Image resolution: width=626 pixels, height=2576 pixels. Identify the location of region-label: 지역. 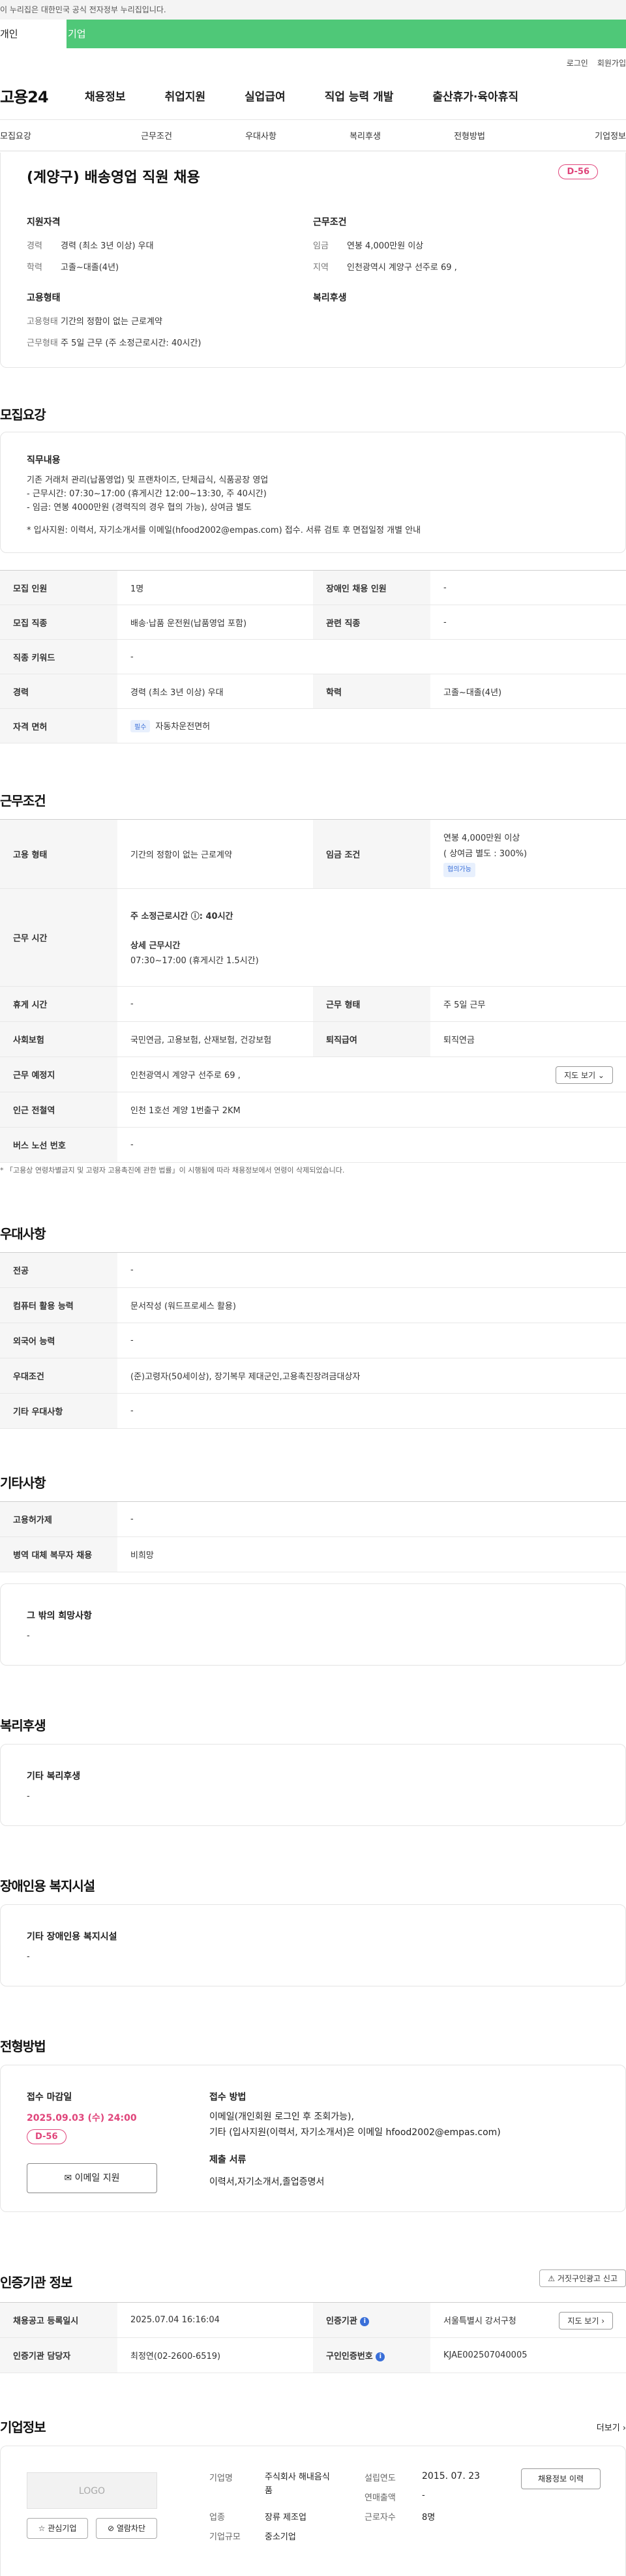
(321, 268).